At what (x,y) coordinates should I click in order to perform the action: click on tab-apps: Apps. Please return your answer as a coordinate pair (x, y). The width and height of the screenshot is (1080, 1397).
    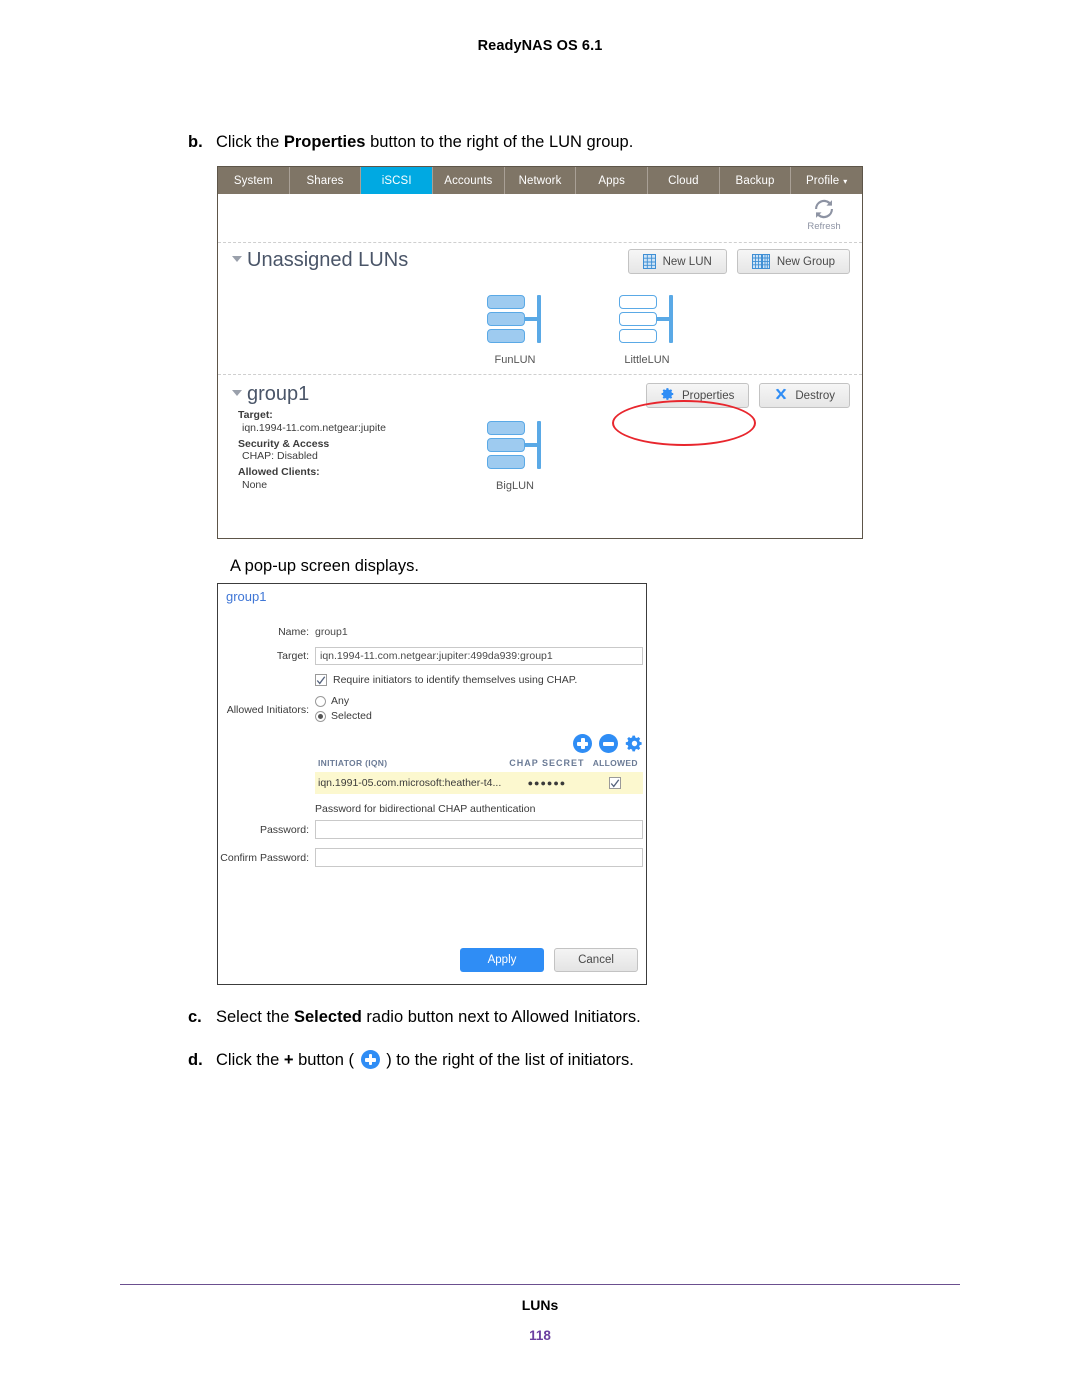
    Looking at the image, I should click on (612, 180).